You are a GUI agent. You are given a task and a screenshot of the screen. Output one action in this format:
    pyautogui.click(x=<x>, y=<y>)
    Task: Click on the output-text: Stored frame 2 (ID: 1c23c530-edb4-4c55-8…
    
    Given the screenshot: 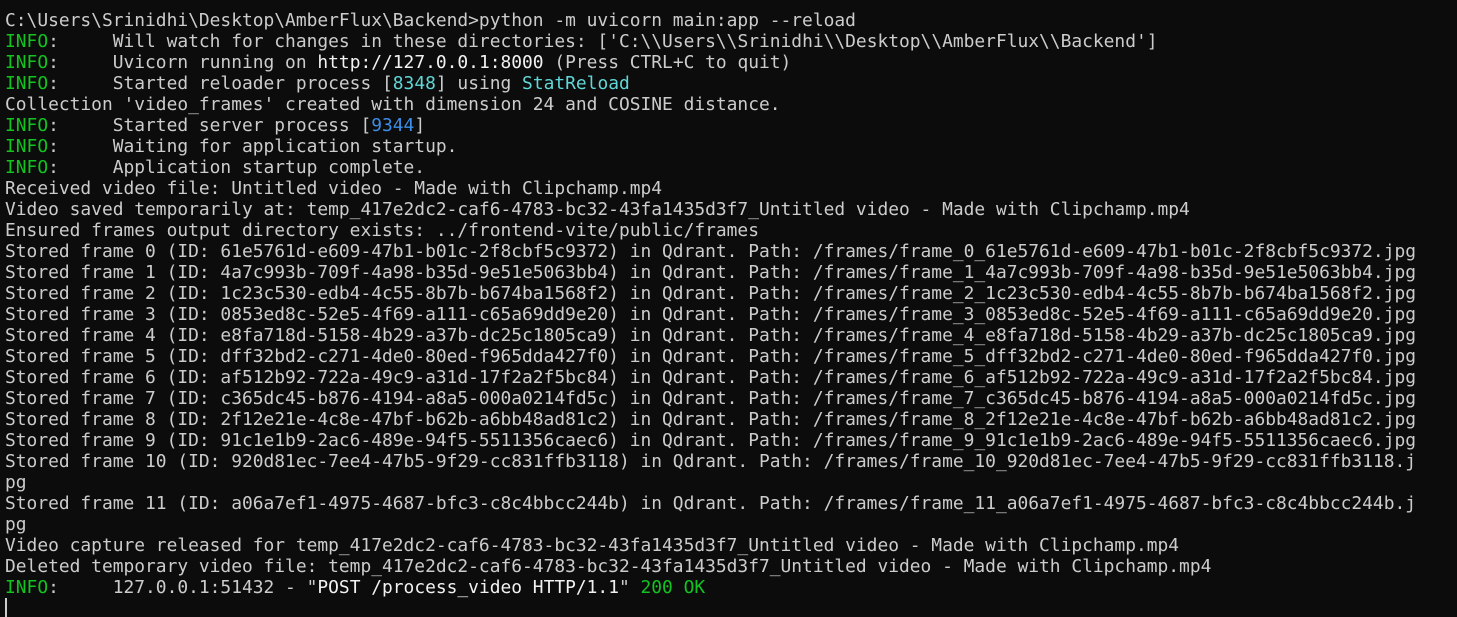 What is the action you would take?
    pyautogui.click(x=711, y=293)
    